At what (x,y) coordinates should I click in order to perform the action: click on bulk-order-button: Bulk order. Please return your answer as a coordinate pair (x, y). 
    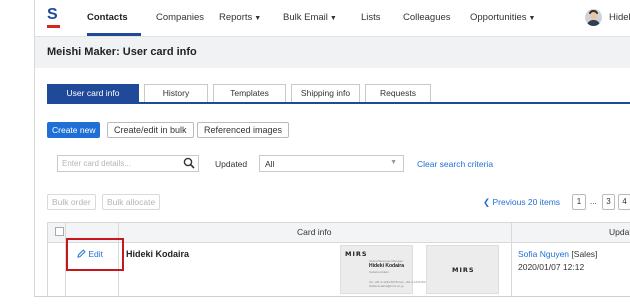
    Looking at the image, I should click on (71, 202).